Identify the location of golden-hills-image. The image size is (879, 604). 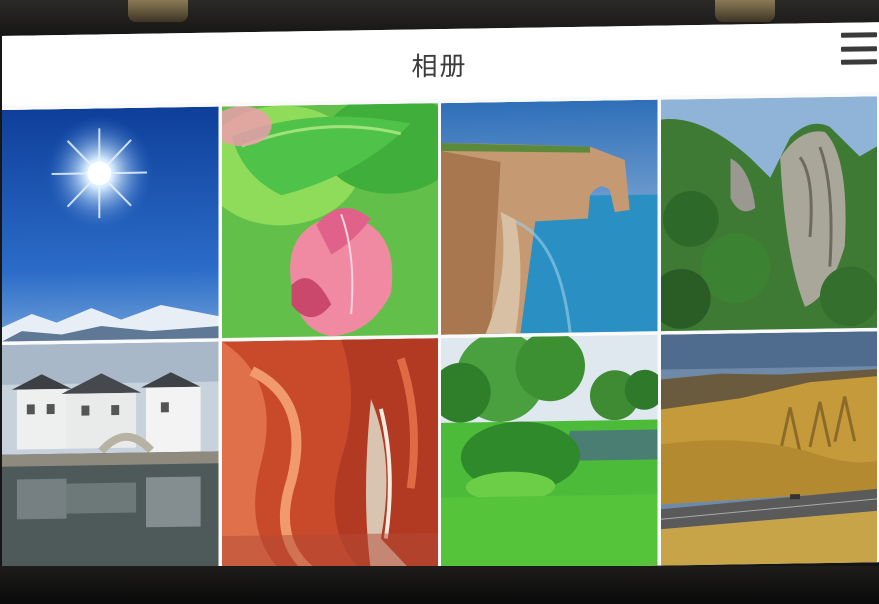
(768, 448).